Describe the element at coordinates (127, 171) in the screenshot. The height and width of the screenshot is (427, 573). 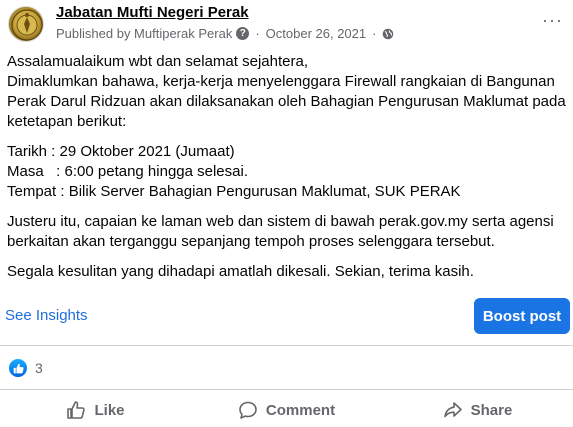
I see `post-line: Masa : 6:00 petang hingga selesai.` at that location.